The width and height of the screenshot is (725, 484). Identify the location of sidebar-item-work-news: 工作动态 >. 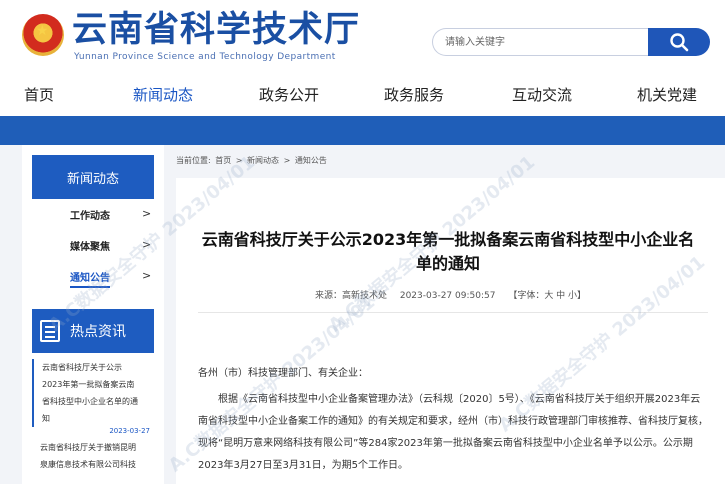
(115, 214).